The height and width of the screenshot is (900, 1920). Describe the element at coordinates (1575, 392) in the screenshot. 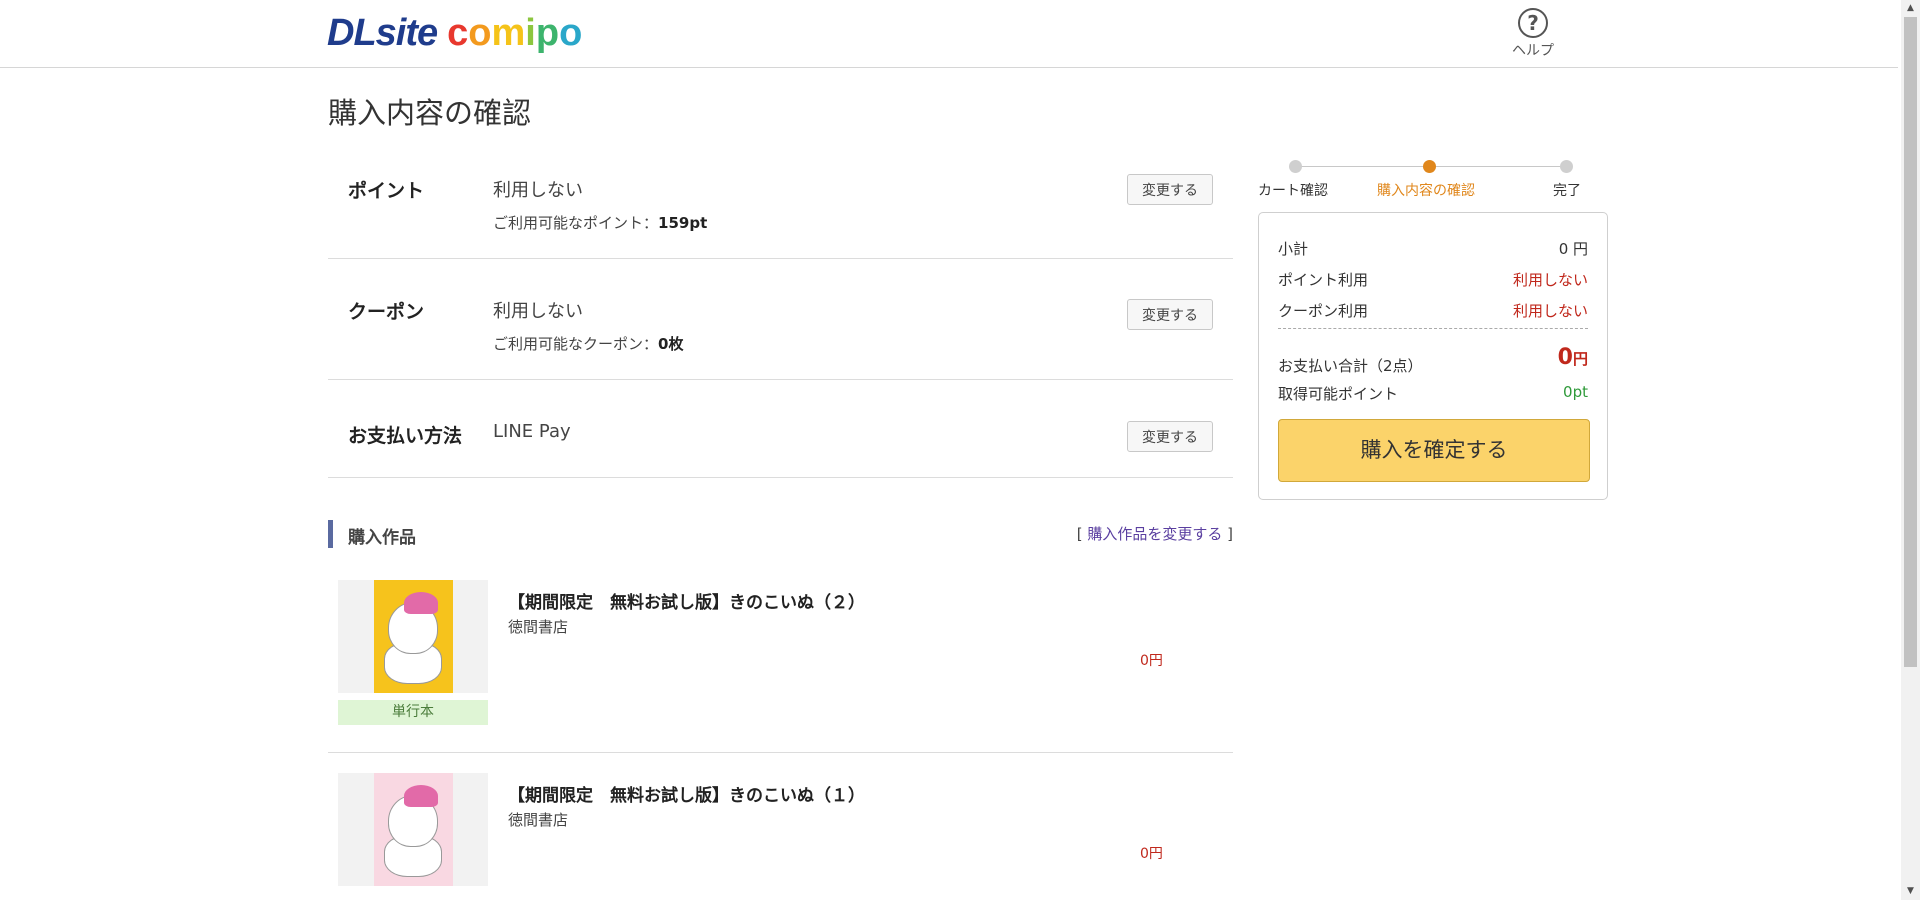

I see `earn-point-value: 0pt` at that location.